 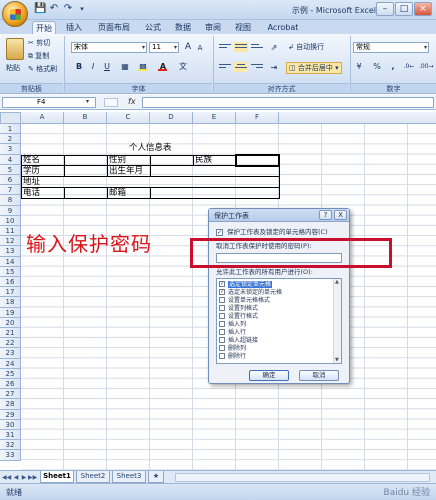 I want to click on row-header: 30, so click(x=10, y=424).